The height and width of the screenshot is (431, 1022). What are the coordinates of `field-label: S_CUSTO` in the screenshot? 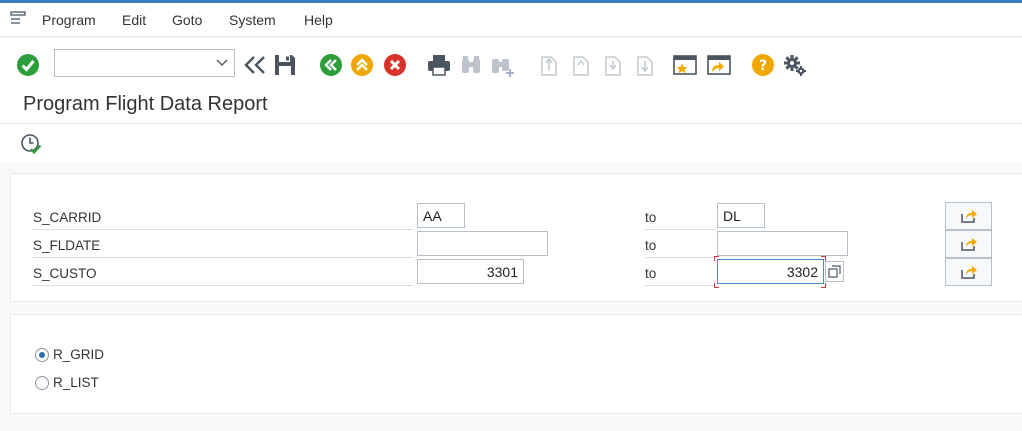 It's located at (223, 272).